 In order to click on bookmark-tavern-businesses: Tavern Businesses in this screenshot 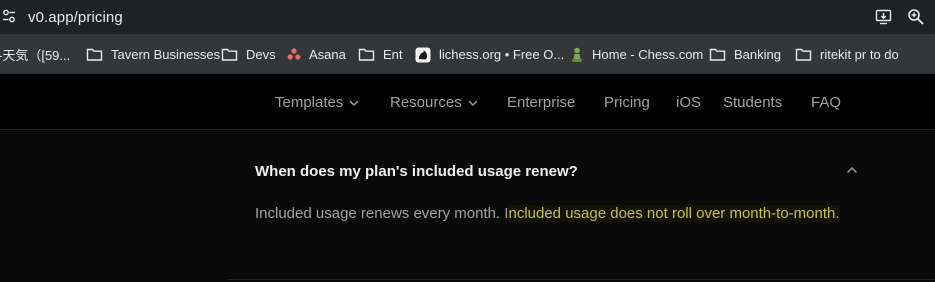, I will do `click(153, 54)`.